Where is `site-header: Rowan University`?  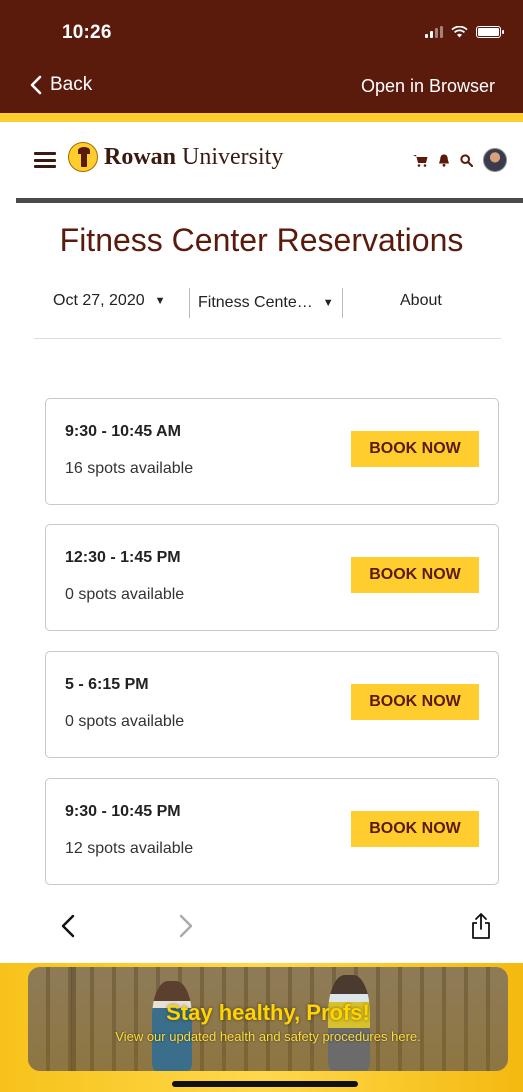 site-header: Rowan University is located at coordinates (261, 160).